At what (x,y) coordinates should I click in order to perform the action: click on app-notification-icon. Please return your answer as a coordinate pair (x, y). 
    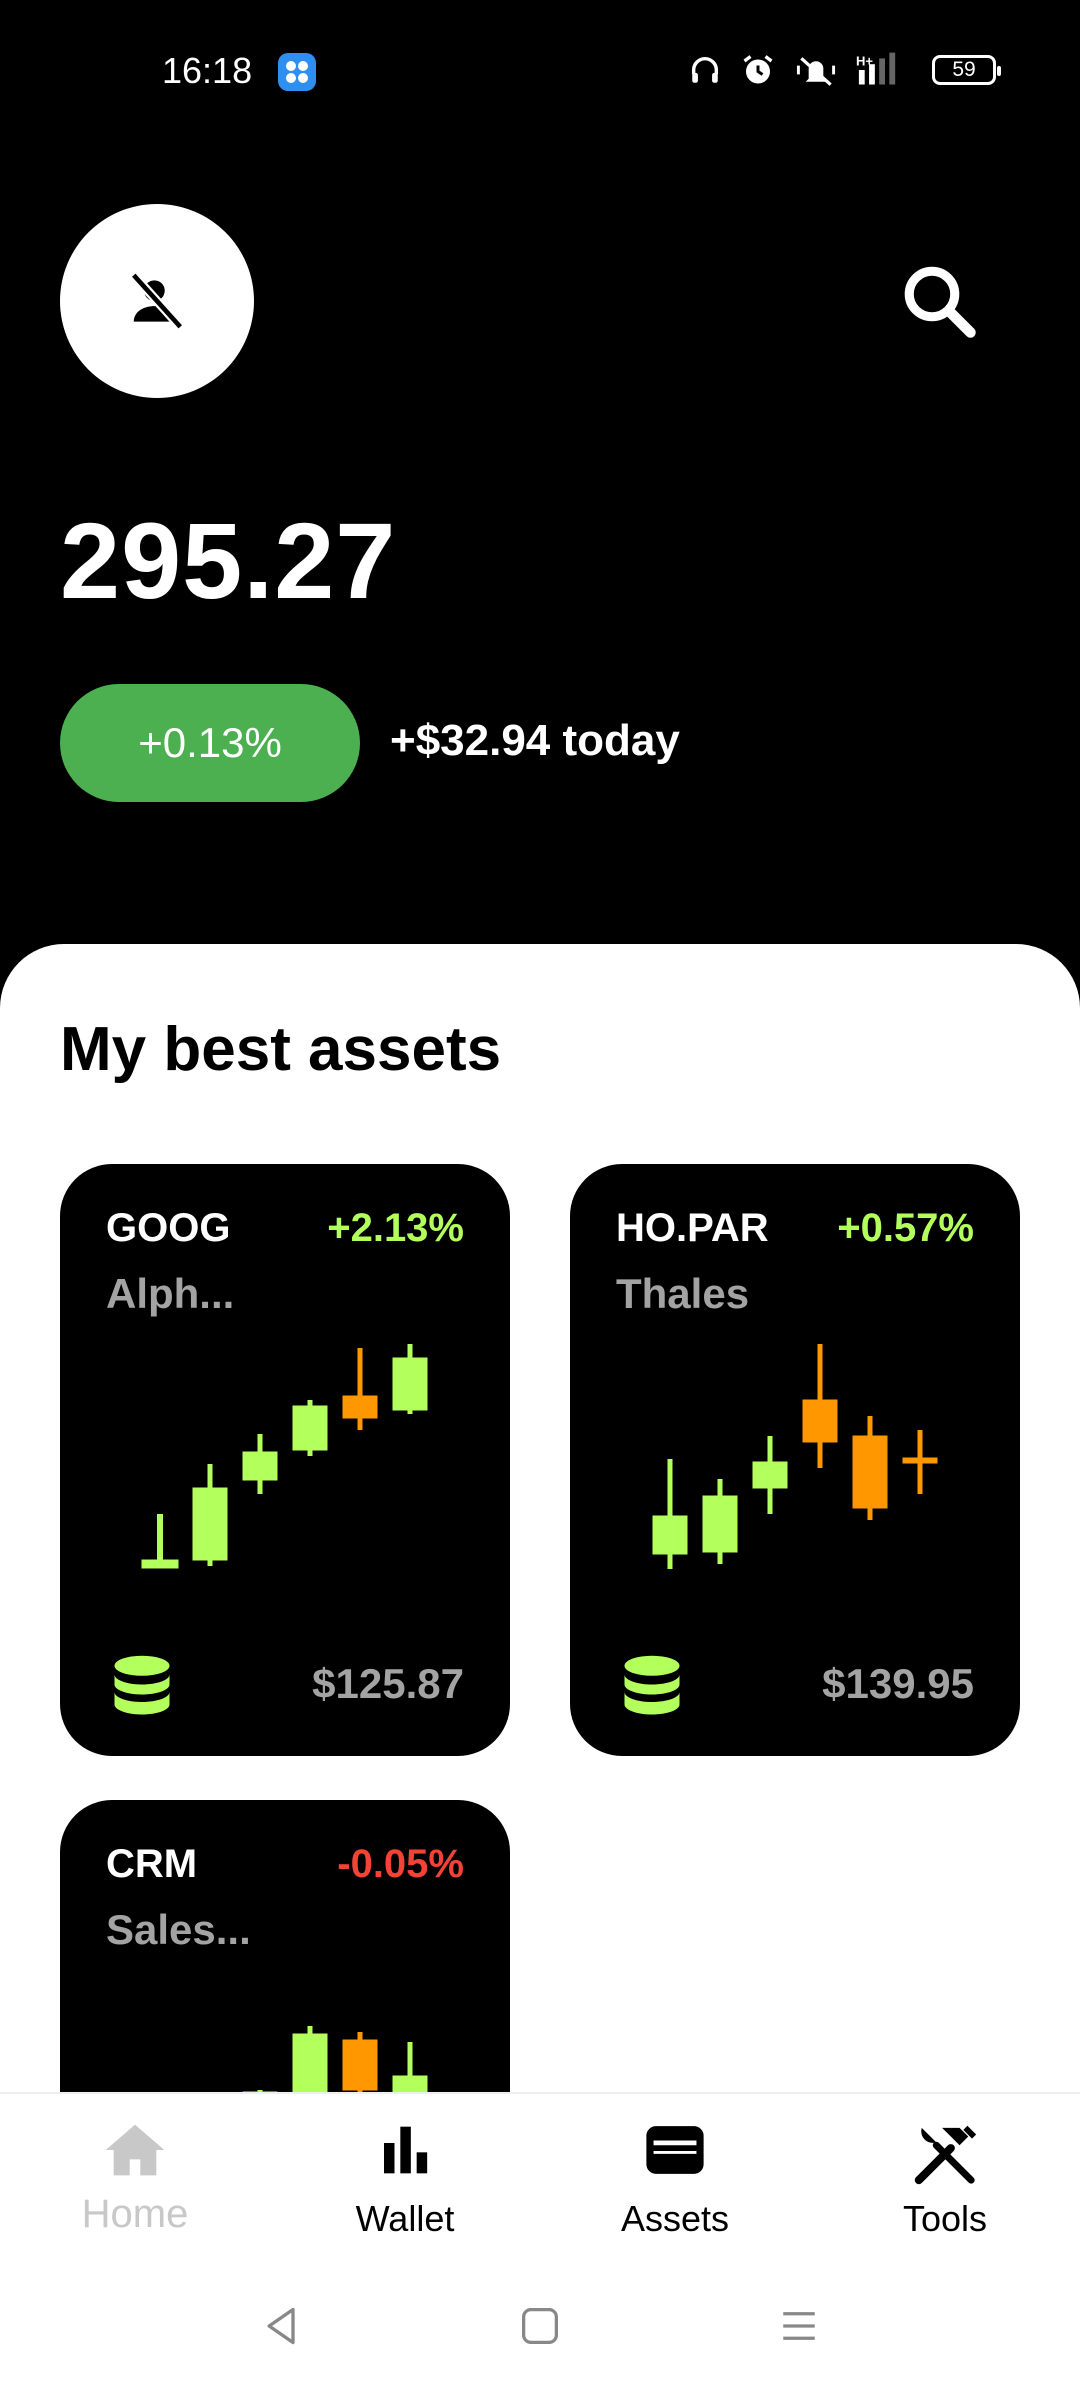
    Looking at the image, I should click on (297, 72).